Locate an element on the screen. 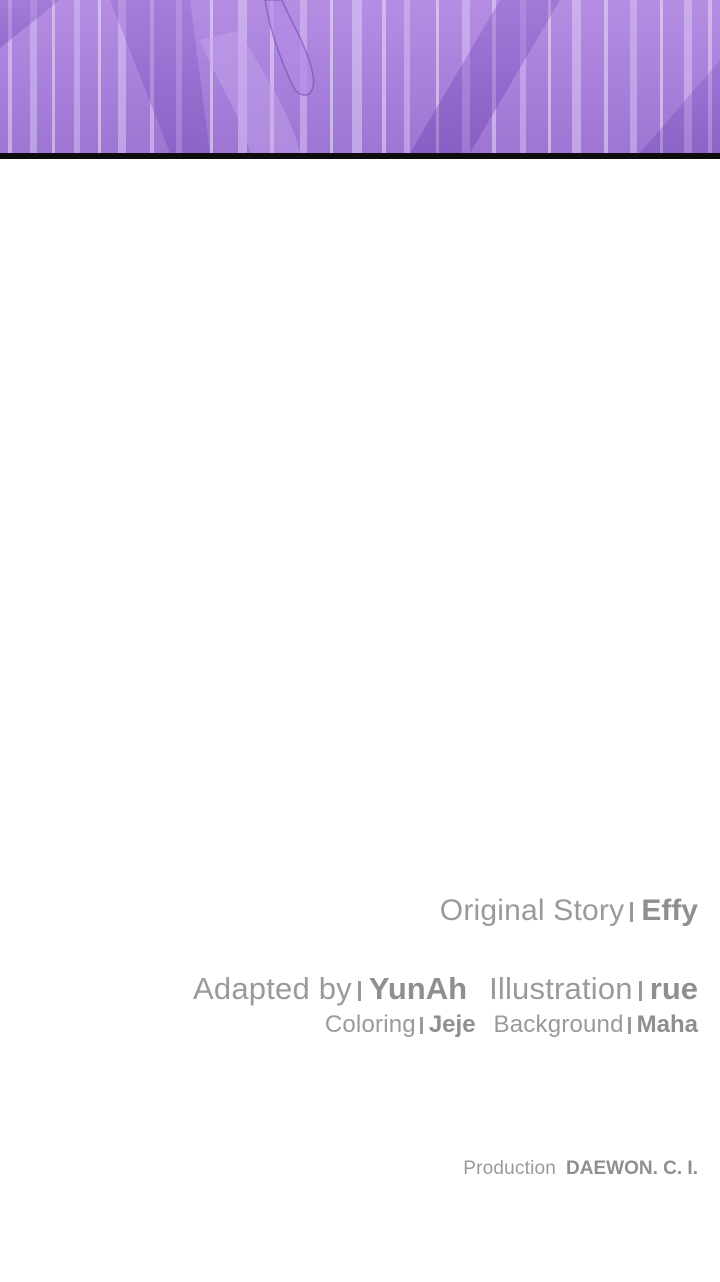  credit-name: Effy is located at coordinates (669, 910).